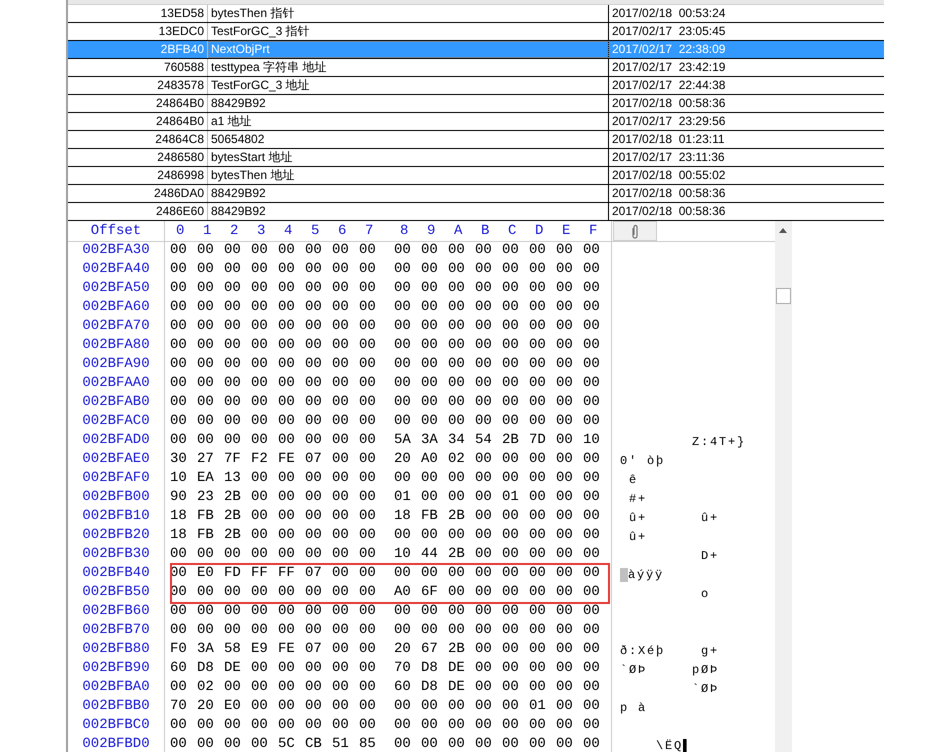 The width and height of the screenshot is (942, 752). What do you see at coordinates (408, 13) in the screenshot?
I see `name-cell: bytesThen 指针` at bounding box center [408, 13].